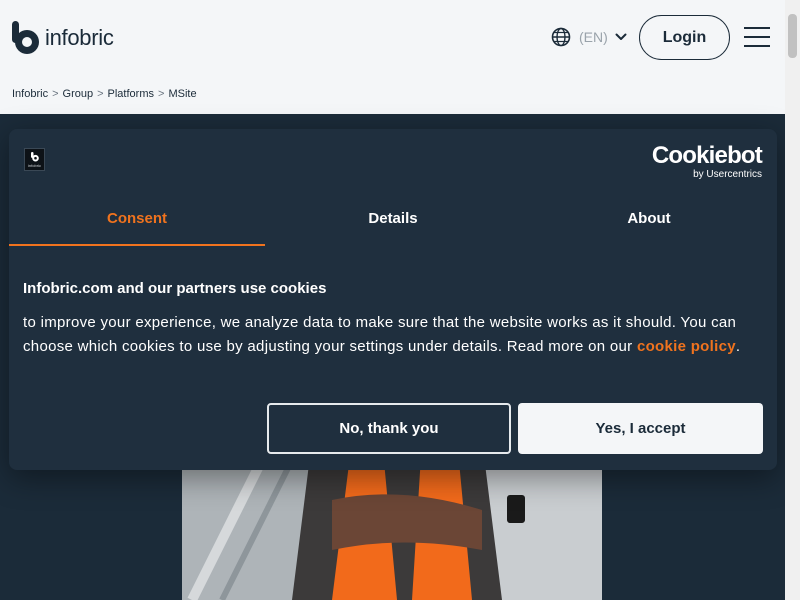 This screenshot has width=800, height=600. Describe the element at coordinates (389, 428) in the screenshot. I see `decline-button: No, thank you` at that location.